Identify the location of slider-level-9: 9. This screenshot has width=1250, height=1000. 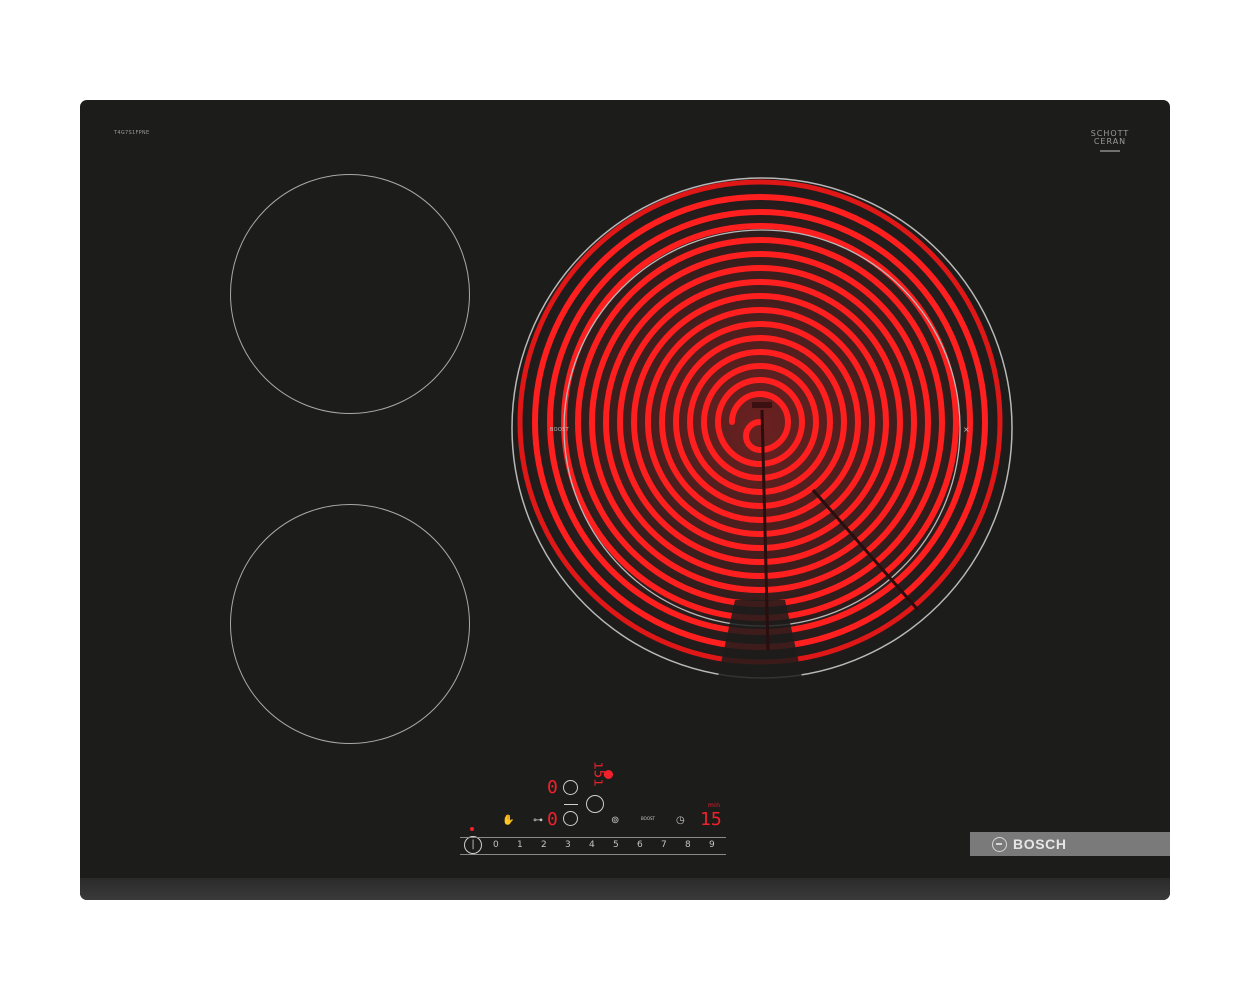
(712, 845).